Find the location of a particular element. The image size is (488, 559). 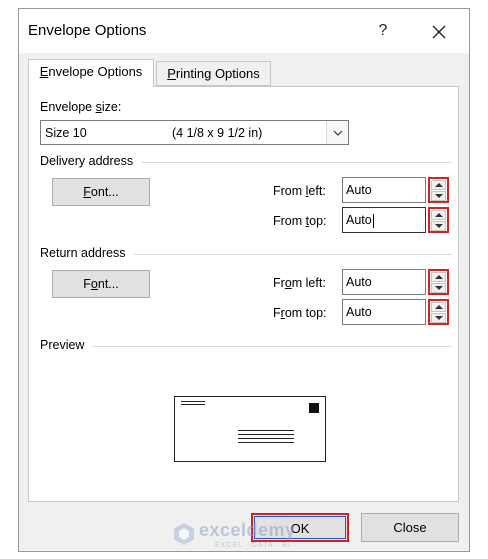

close-window-button is located at coordinates (439, 31).